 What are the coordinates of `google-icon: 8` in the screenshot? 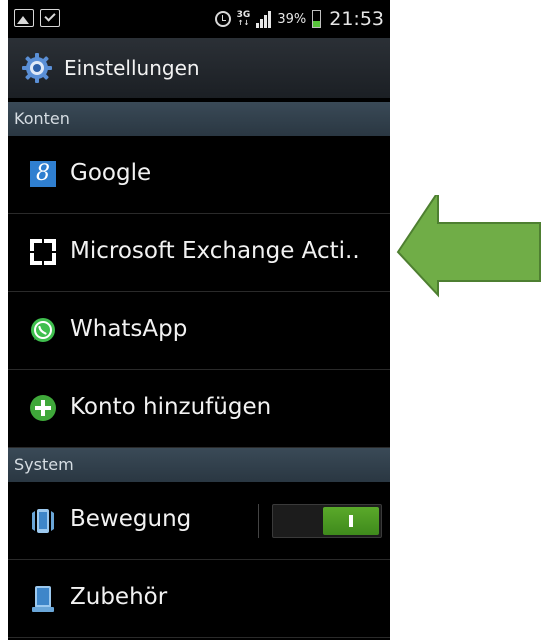 It's located at (43, 174).